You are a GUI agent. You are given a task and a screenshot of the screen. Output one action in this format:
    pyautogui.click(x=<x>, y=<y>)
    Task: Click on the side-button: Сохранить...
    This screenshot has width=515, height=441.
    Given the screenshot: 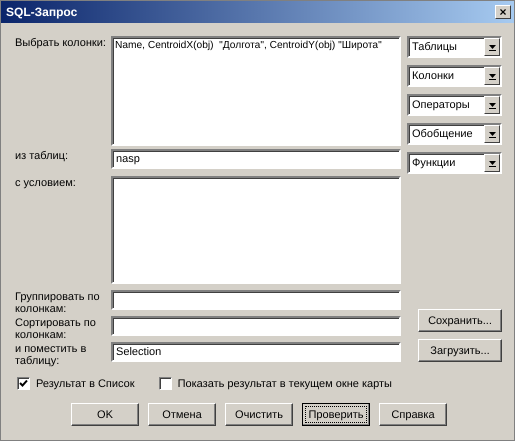 What is the action you would take?
    pyautogui.click(x=460, y=320)
    